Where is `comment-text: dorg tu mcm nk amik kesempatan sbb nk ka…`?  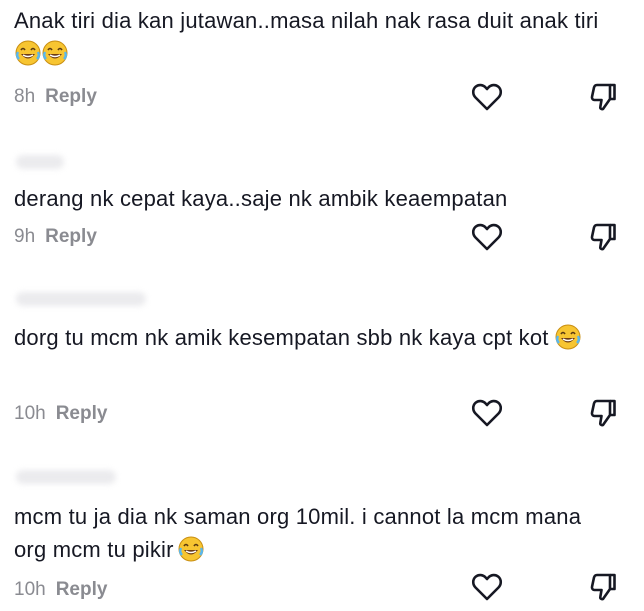 comment-text: dorg tu mcm nk amik kesempatan sbb nk ka… is located at coordinates (314, 337).